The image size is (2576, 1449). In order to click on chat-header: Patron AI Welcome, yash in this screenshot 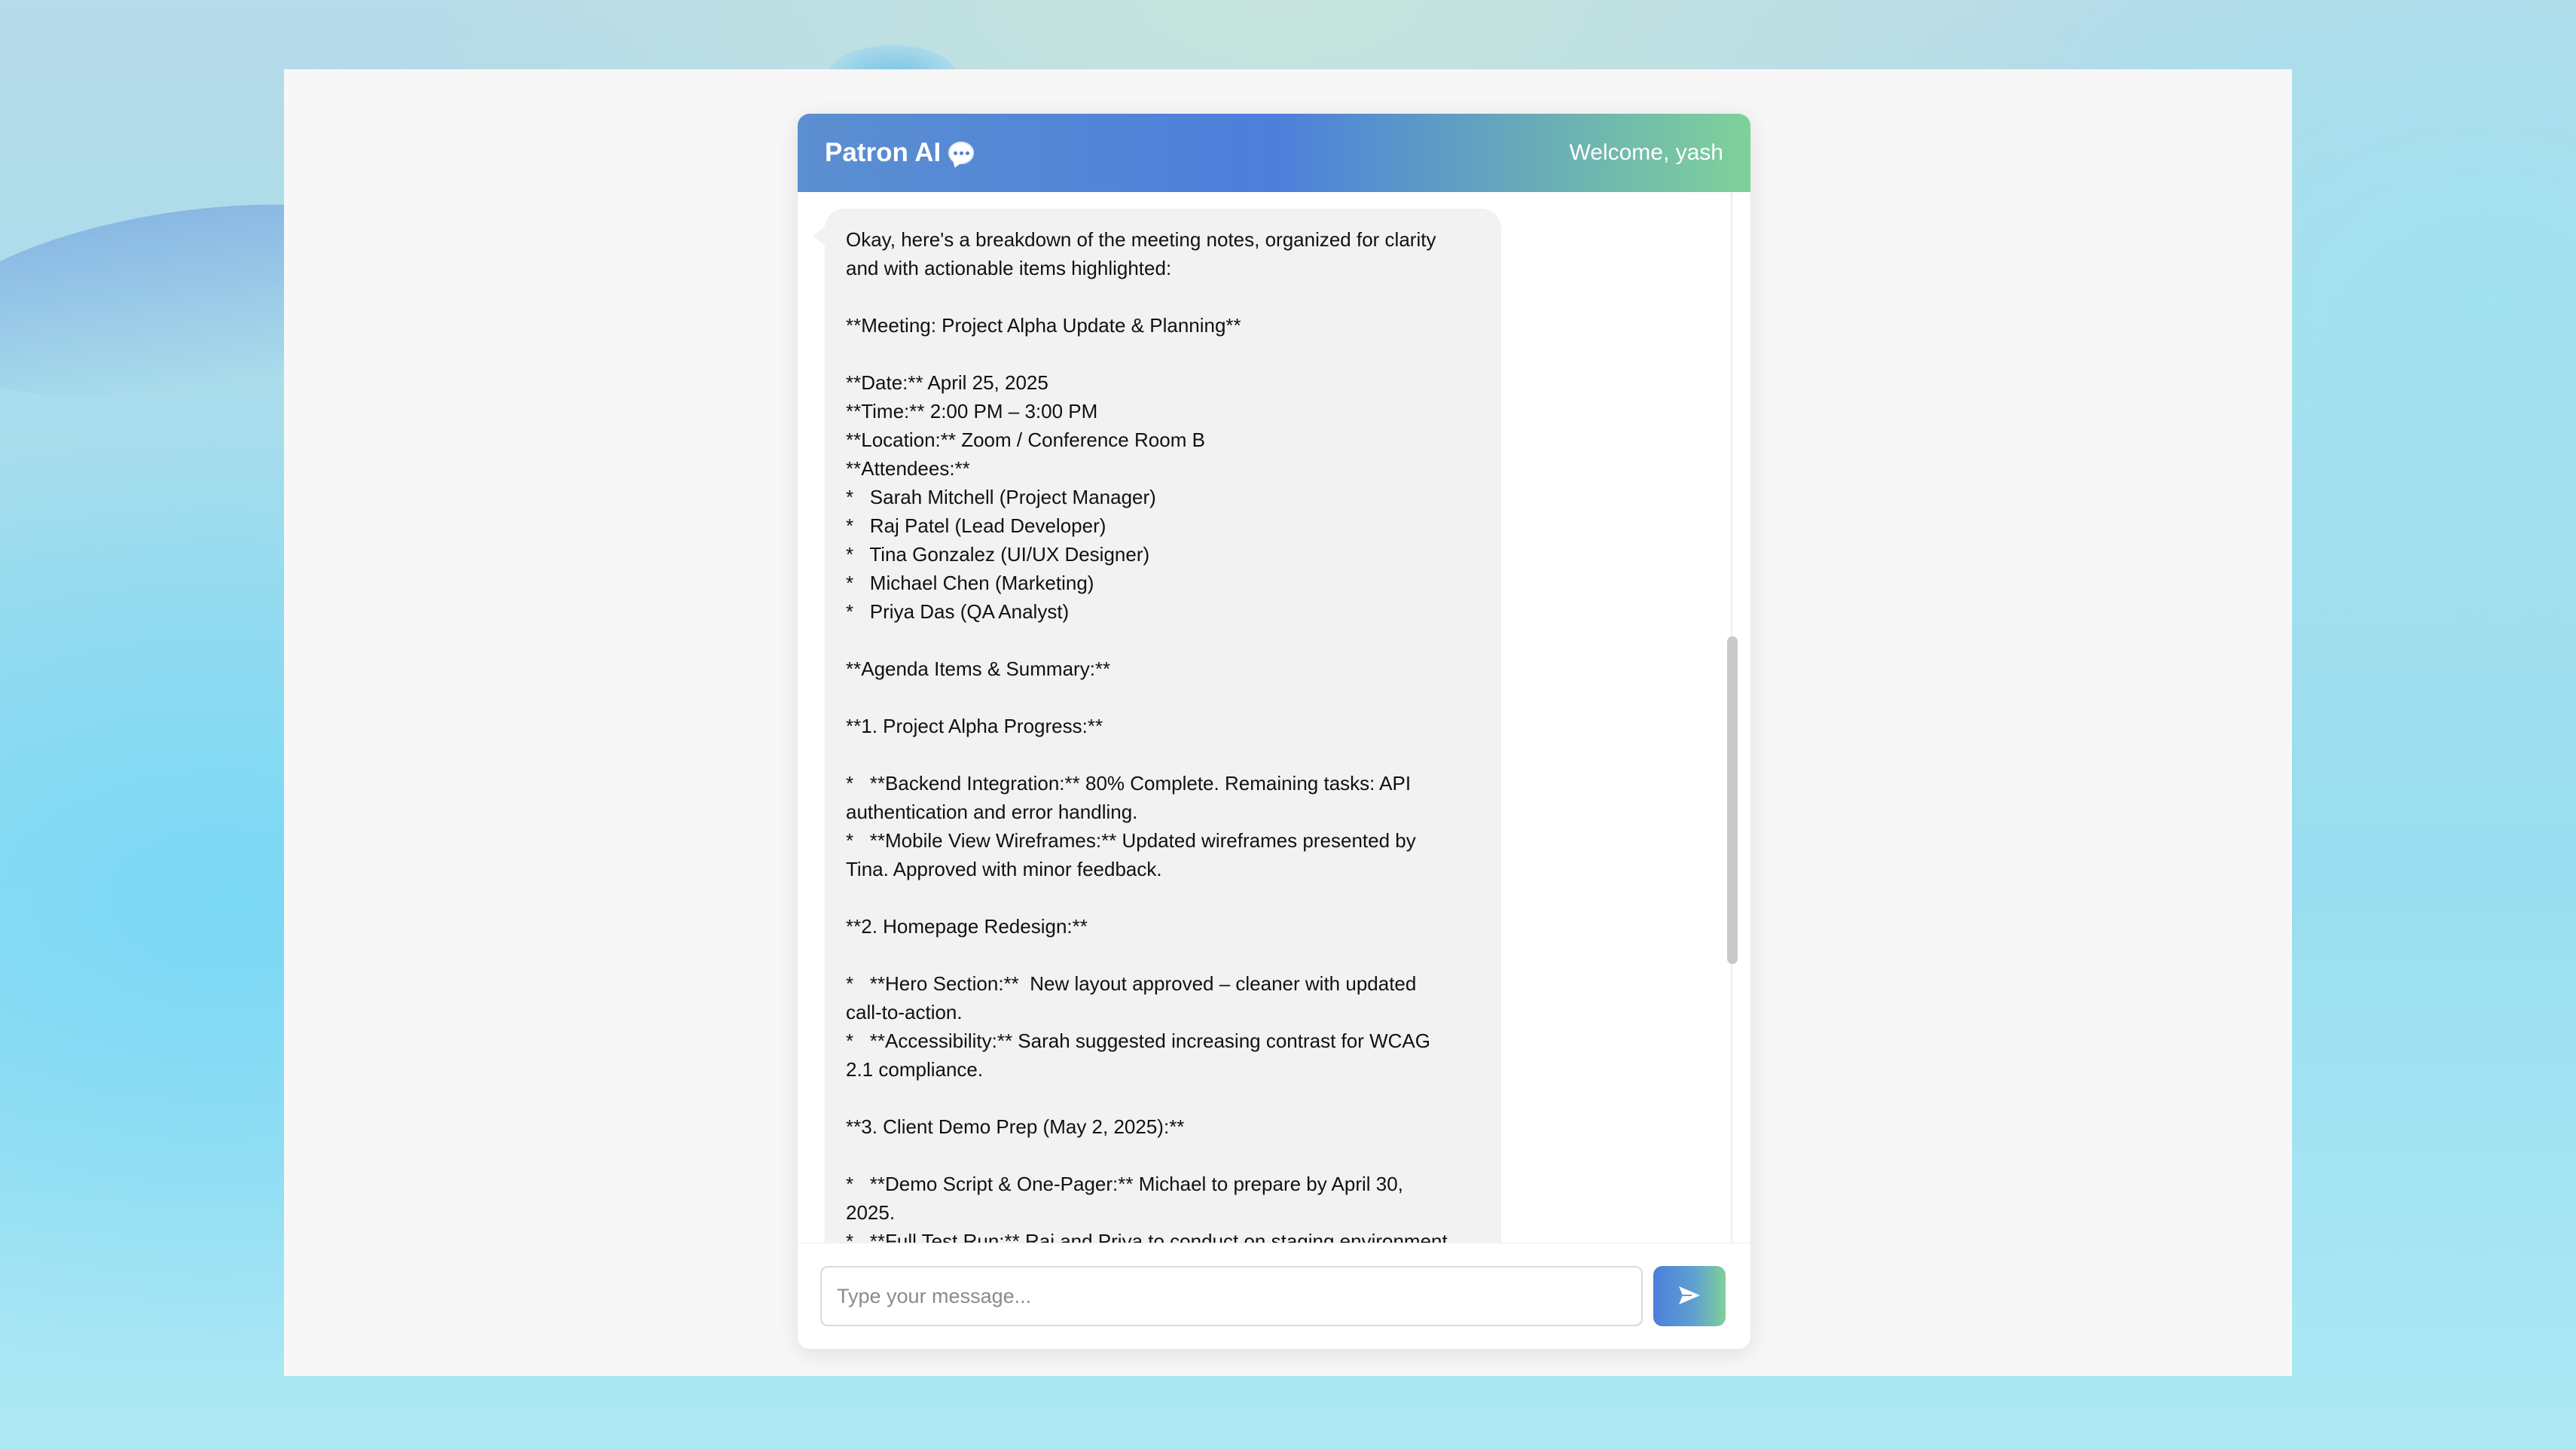, I will do `click(1274, 153)`.